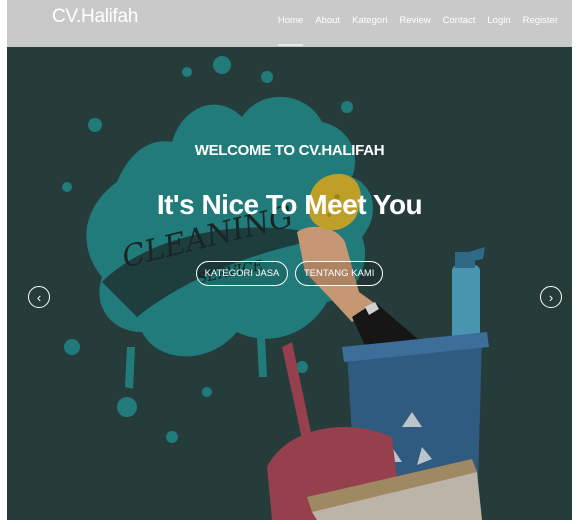 The width and height of the screenshot is (579, 524). Describe the element at coordinates (540, 29) in the screenshot. I see `nav-register: Register` at that location.